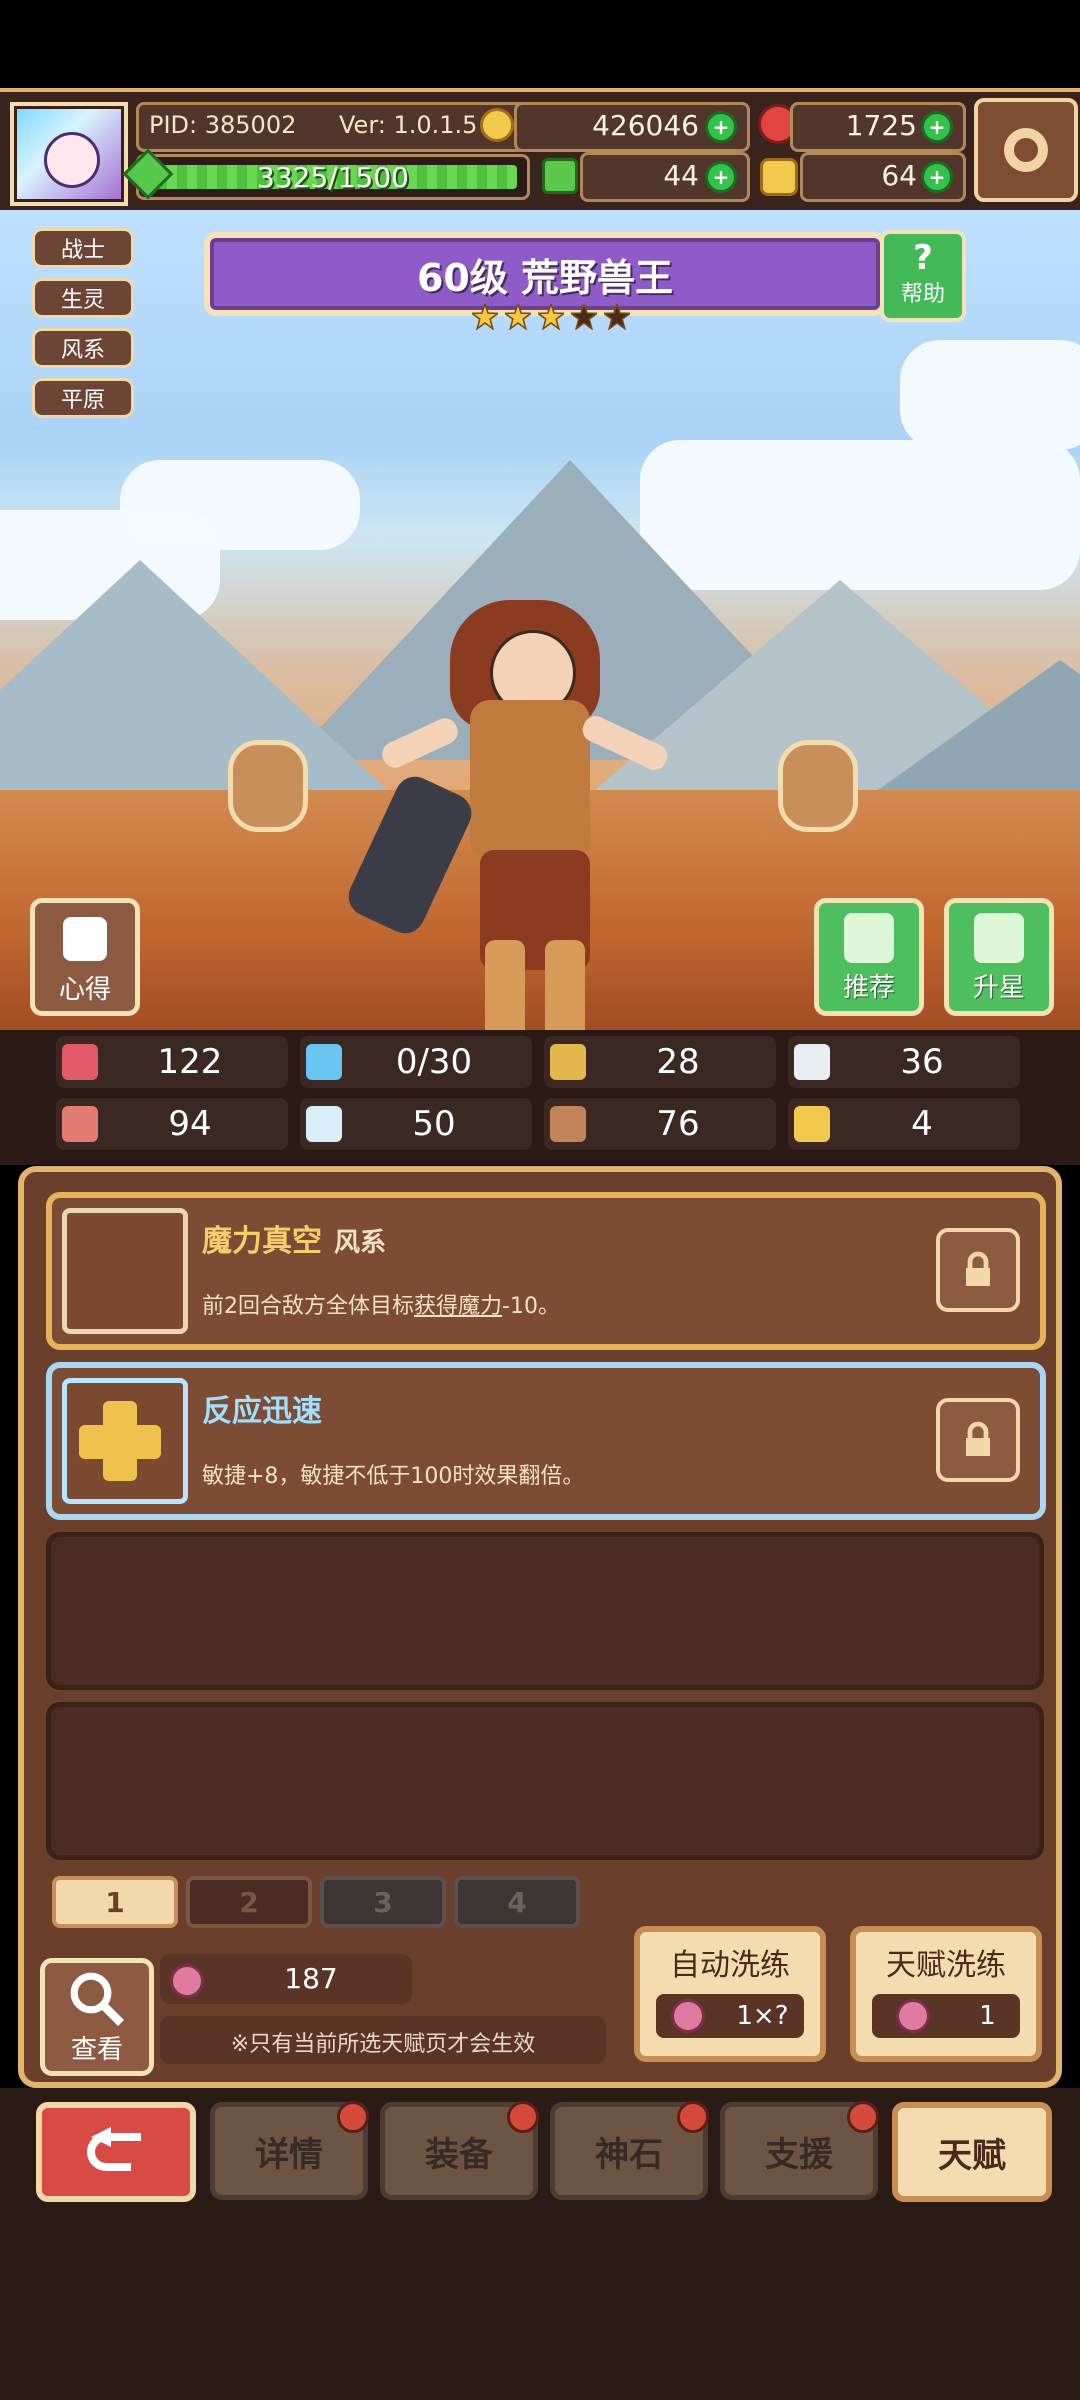 The height and width of the screenshot is (2400, 1080). I want to click on talent-refine-button: 天赋洗练 1, so click(946, 1994).